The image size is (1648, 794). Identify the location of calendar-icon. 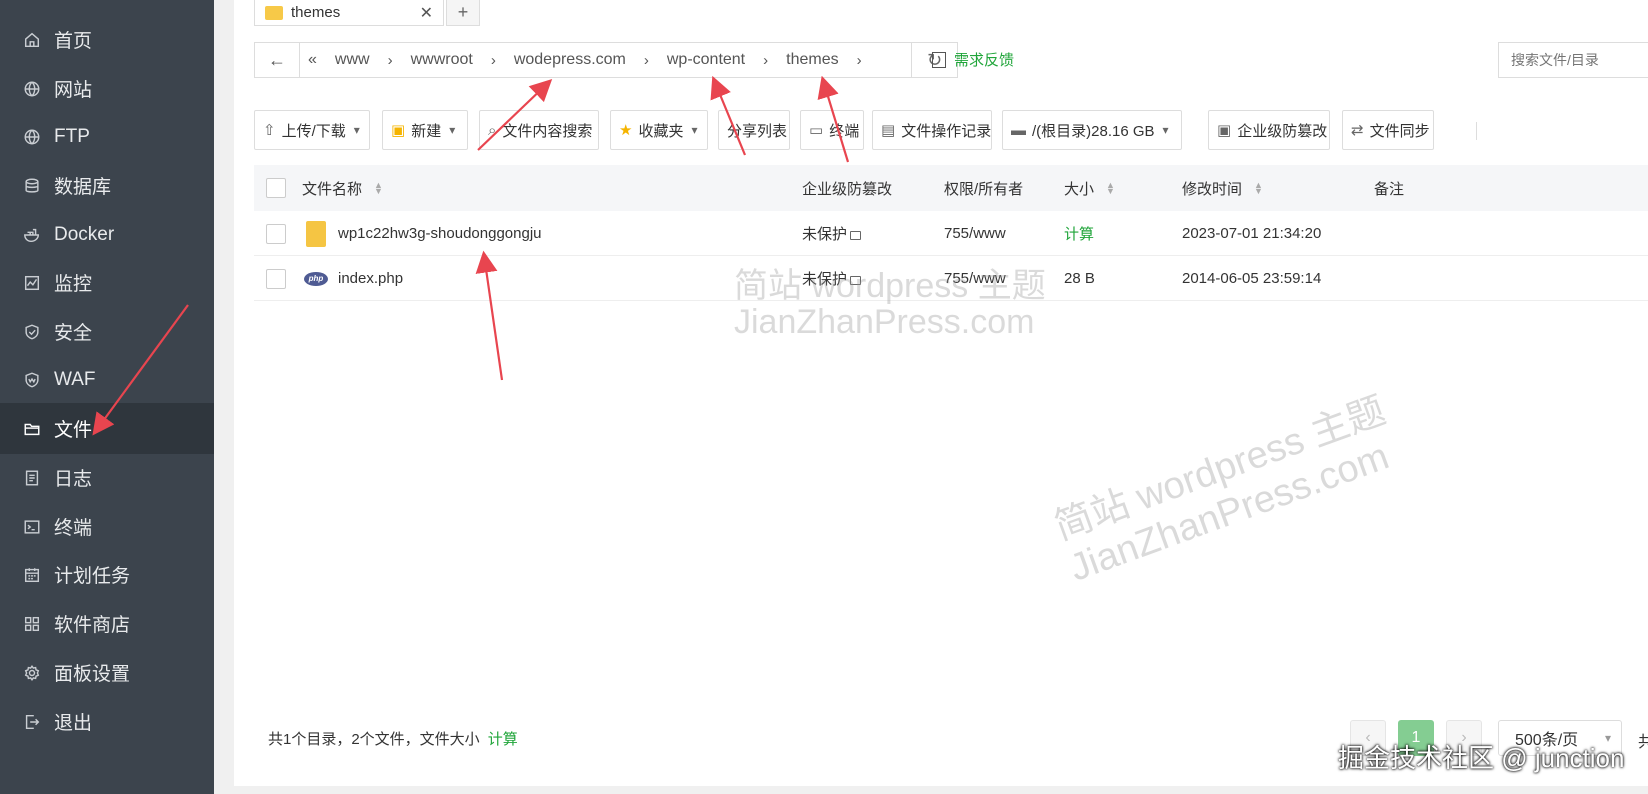
(32, 575).